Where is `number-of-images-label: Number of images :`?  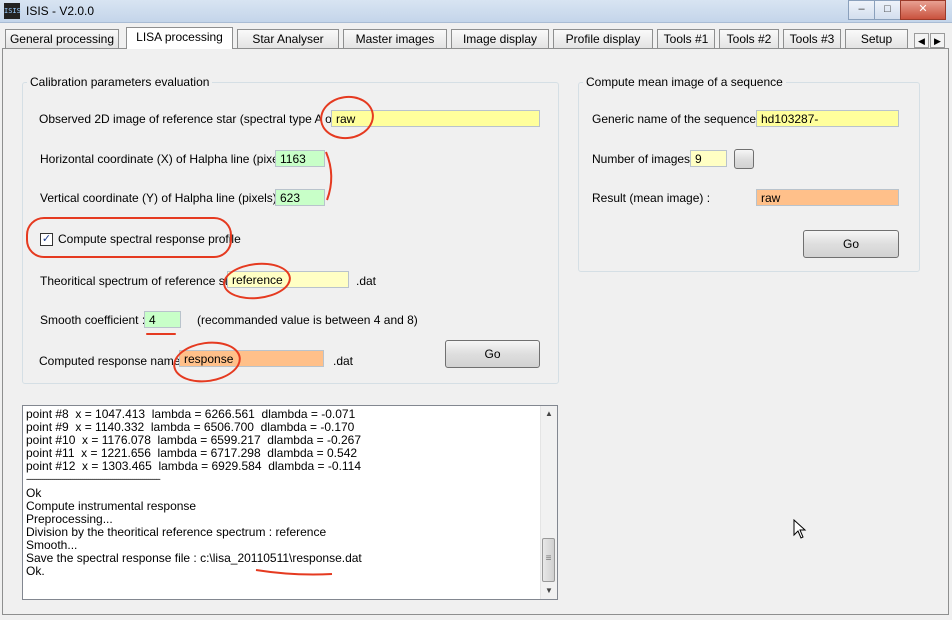 number-of-images-label: Number of images : is located at coordinates (644, 159).